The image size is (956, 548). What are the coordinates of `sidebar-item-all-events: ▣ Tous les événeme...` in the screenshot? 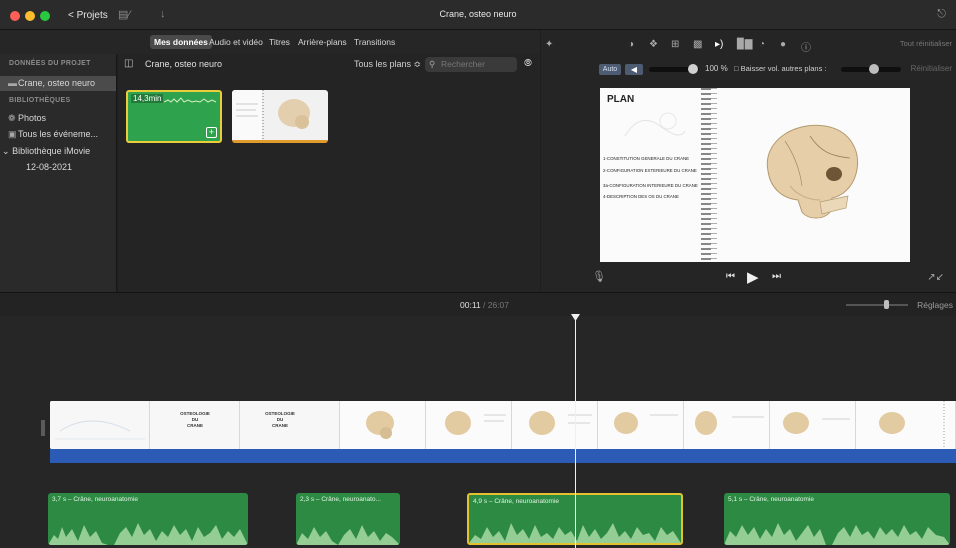 It's located at (58, 134).